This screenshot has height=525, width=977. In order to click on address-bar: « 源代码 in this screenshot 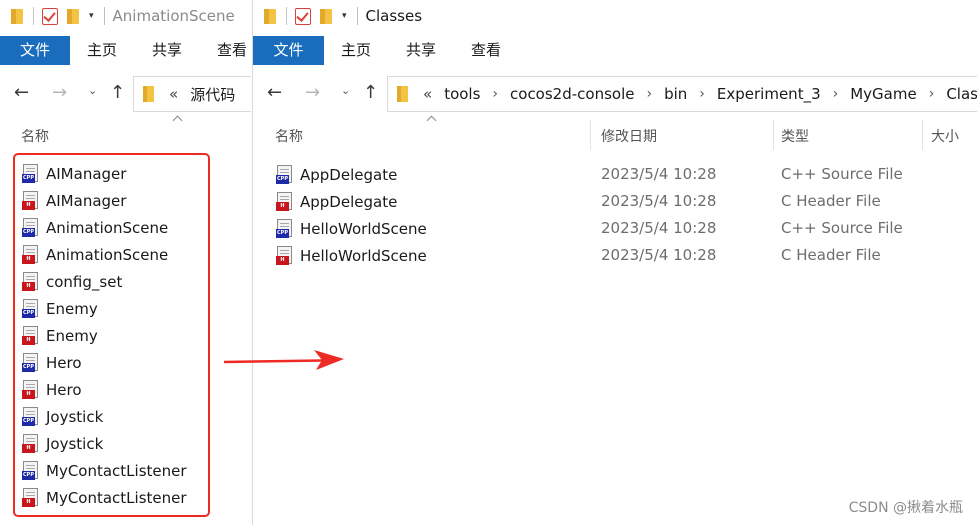, I will do `click(192, 94)`.